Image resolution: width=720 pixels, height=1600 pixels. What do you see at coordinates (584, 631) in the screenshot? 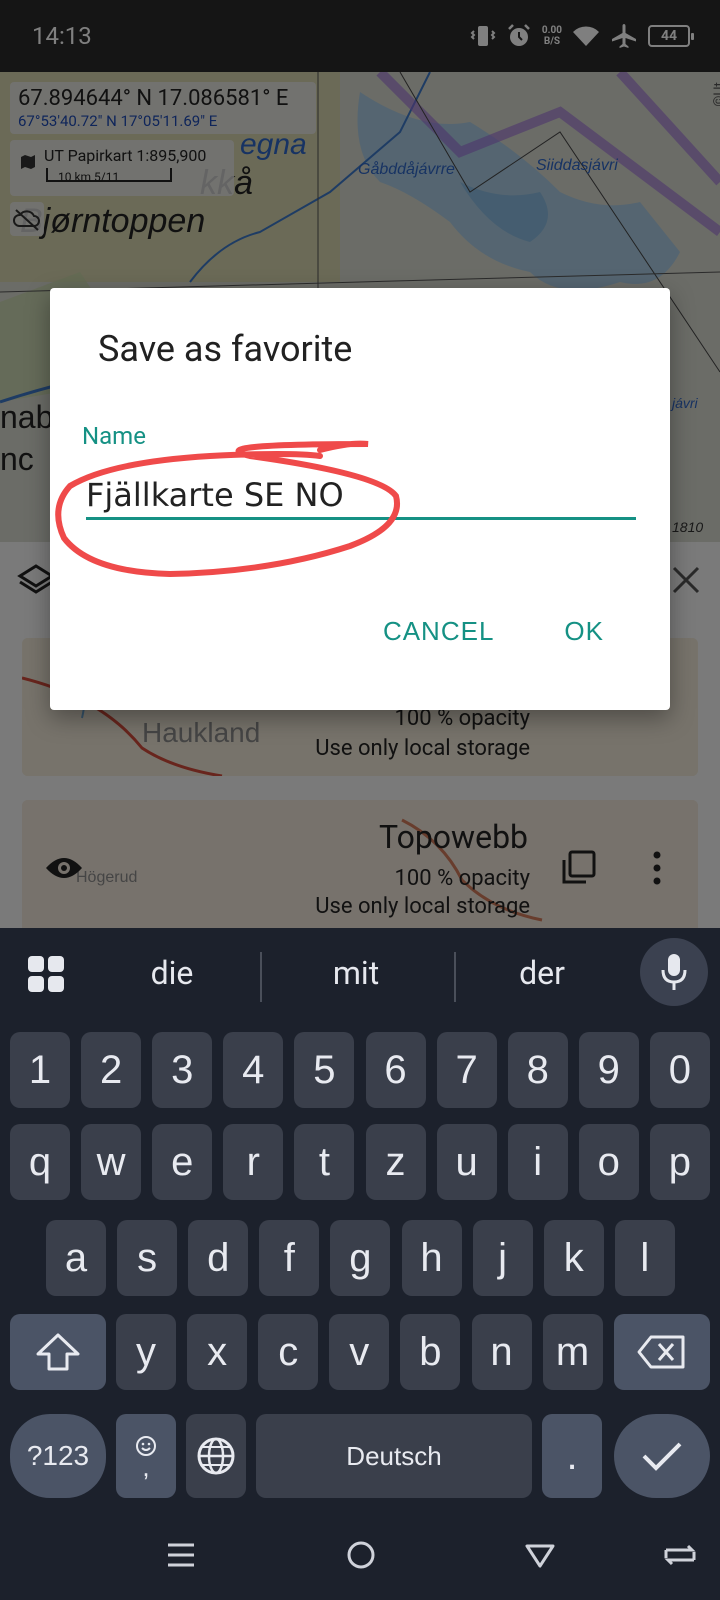
I see `ok-button: OK` at bounding box center [584, 631].